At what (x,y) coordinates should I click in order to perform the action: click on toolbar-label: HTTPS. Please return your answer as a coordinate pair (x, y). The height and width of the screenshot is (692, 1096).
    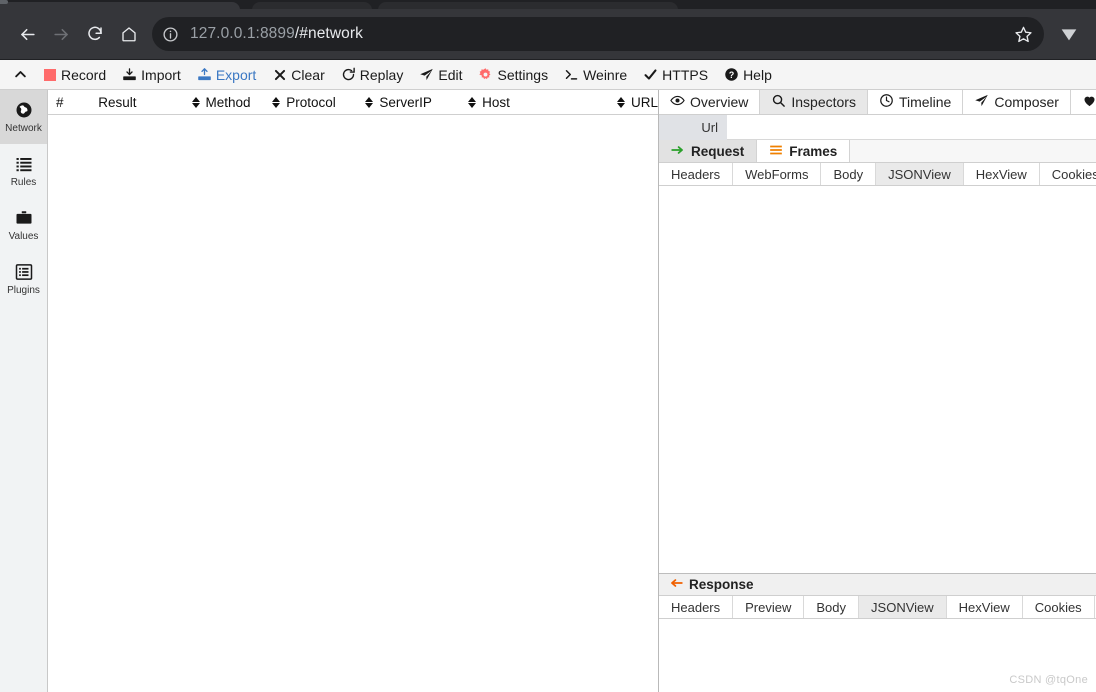
    Looking at the image, I should click on (685, 74).